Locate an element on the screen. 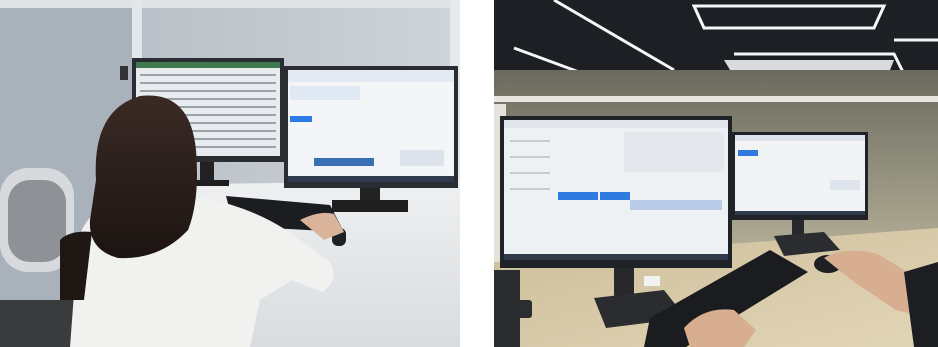 The width and height of the screenshot is (938, 347). partition-frame-top is located at coordinates (230, 4).